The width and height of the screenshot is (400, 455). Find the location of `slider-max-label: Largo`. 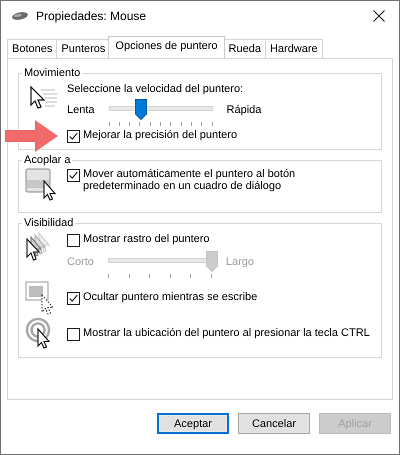

slider-max-label: Largo is located at coordinates (240, 261).